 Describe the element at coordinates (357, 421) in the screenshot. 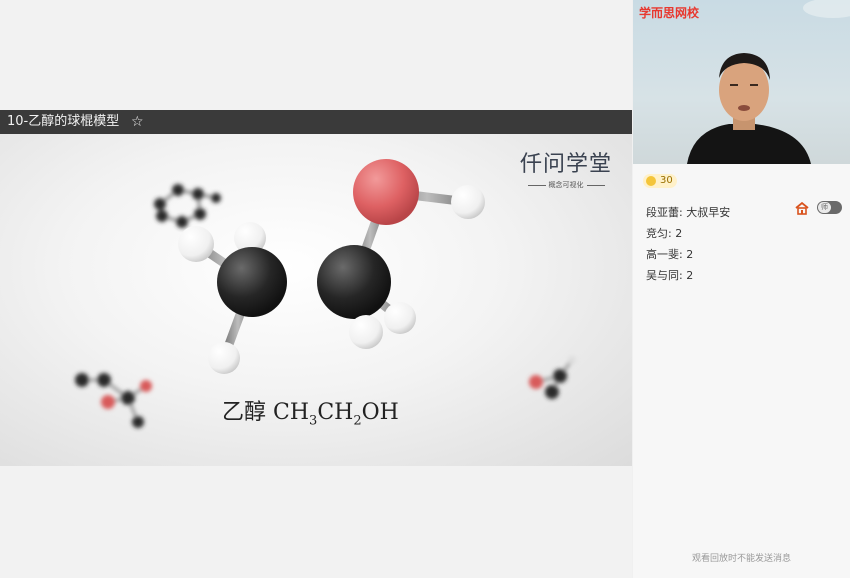

I see `formula-sub2: 2` at that location.